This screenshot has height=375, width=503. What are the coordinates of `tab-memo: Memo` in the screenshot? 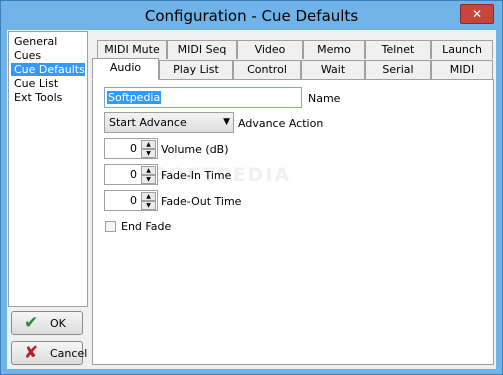 It's located at (334, 49).